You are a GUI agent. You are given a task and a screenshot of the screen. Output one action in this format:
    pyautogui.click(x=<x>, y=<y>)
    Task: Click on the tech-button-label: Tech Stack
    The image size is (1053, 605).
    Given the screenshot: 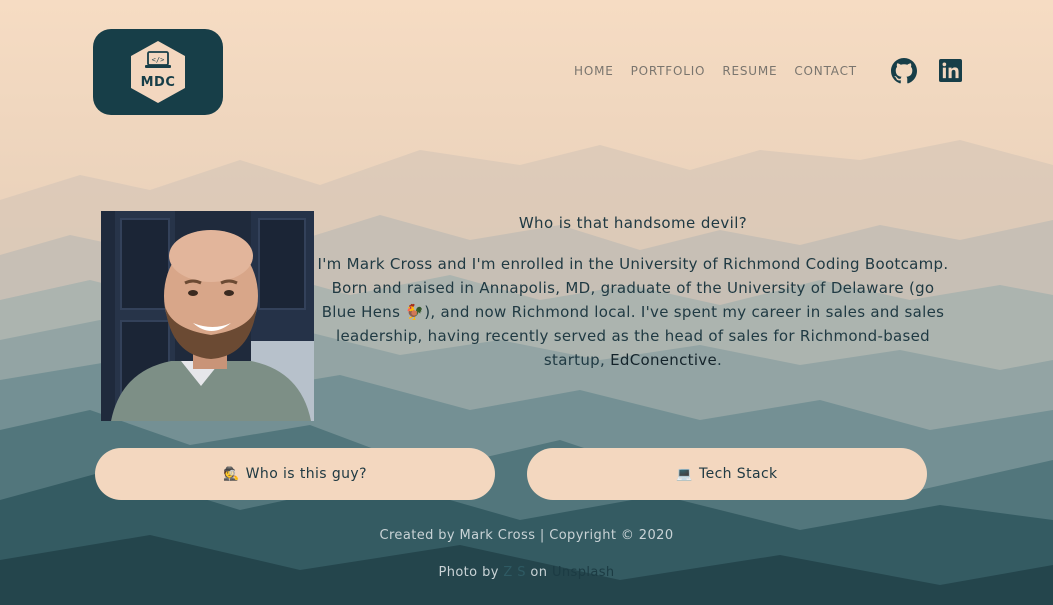 What is the action you would take?
    pyautogui.click(x=738, y=474)
    